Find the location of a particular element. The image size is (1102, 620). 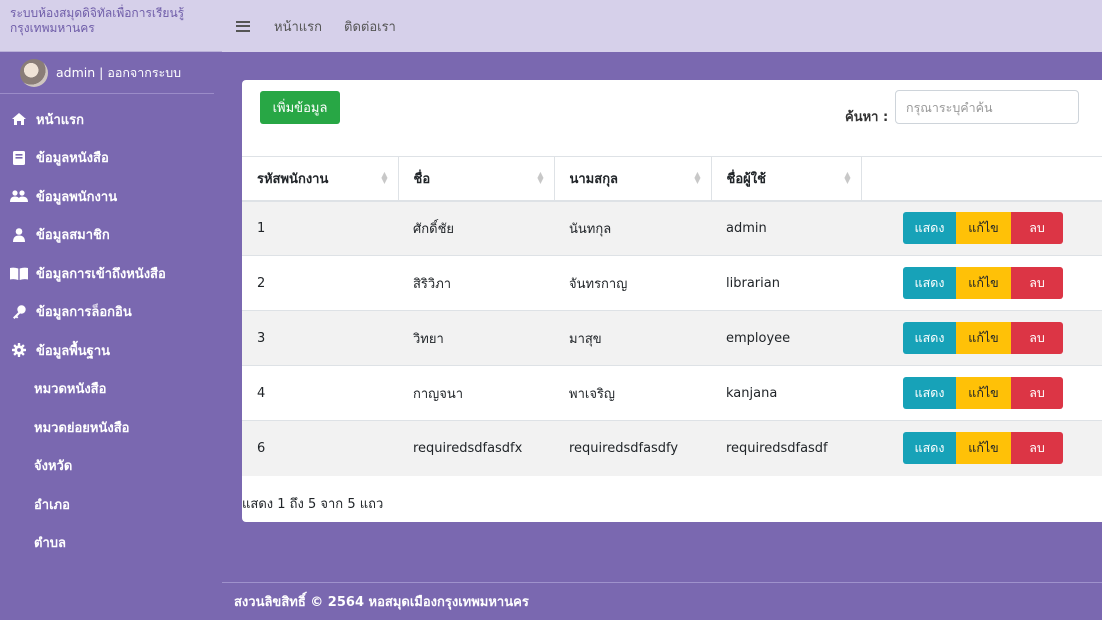

table-info: แสดง 1 ถึง 5 จาก 5 แถว is located at coordinates (313, 504).